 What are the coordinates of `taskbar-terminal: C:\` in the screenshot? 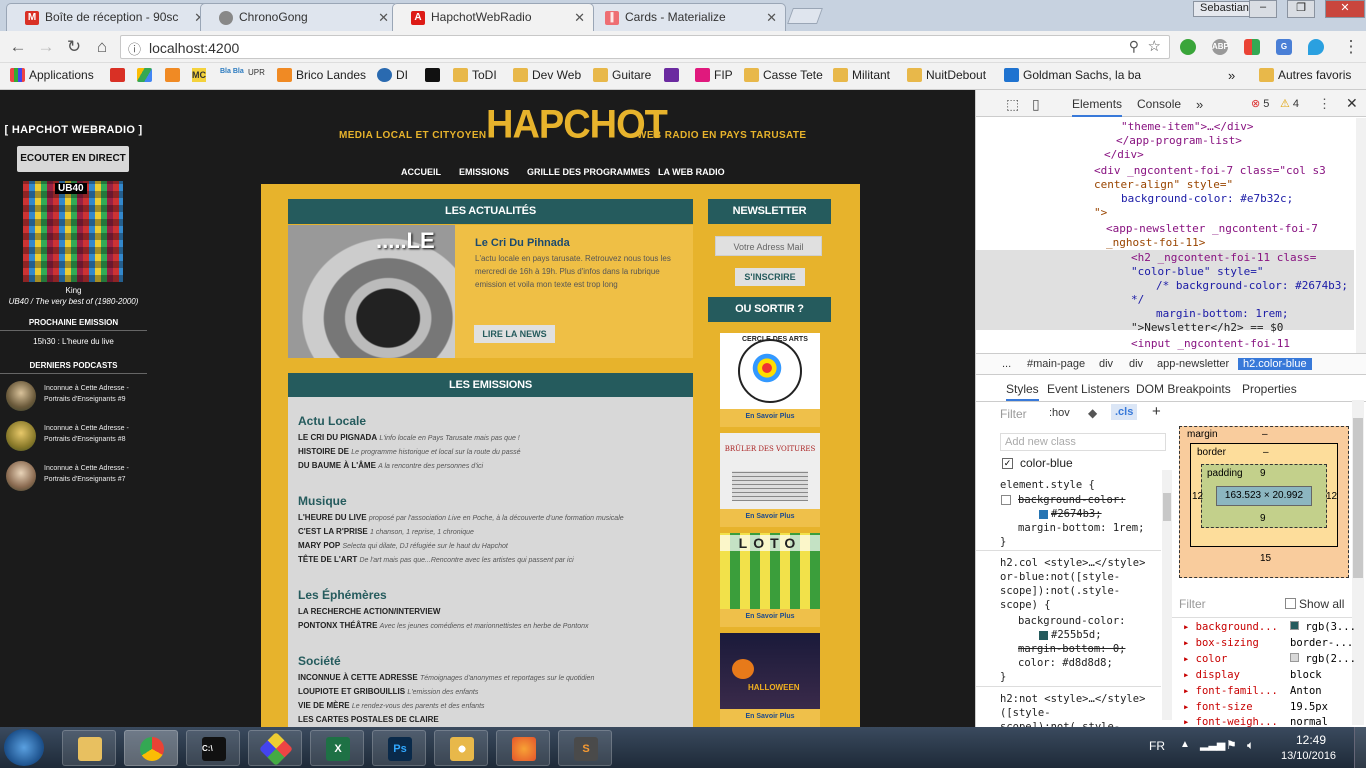 It's located at (213, 748).